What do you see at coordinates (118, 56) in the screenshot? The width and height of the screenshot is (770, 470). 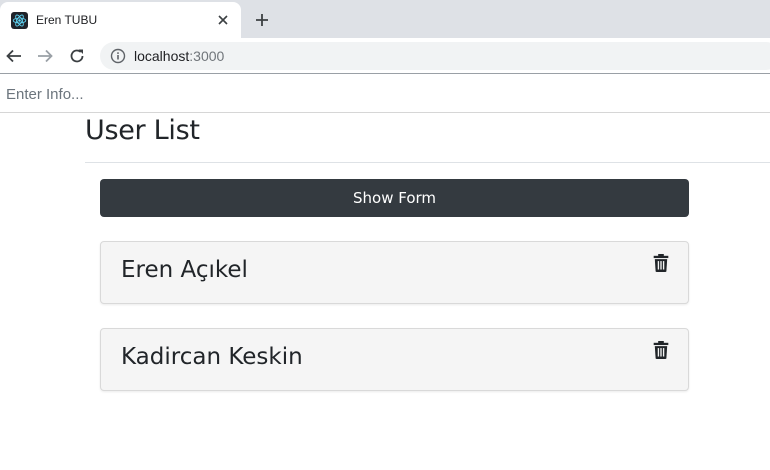 I see `info-icon` at bounding box center [118, 56].